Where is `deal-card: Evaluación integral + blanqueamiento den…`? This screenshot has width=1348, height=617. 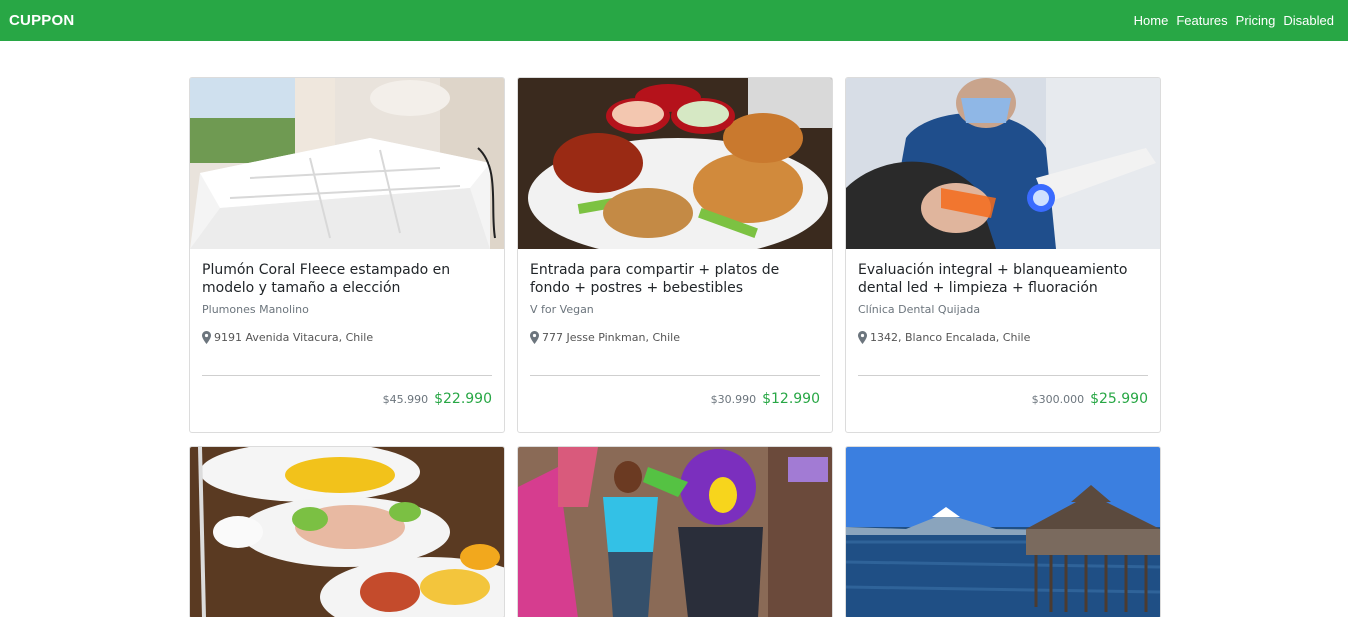 deal-card: Evaluación integral + blanqueamiento den… is located at coordinates (1003, 255).